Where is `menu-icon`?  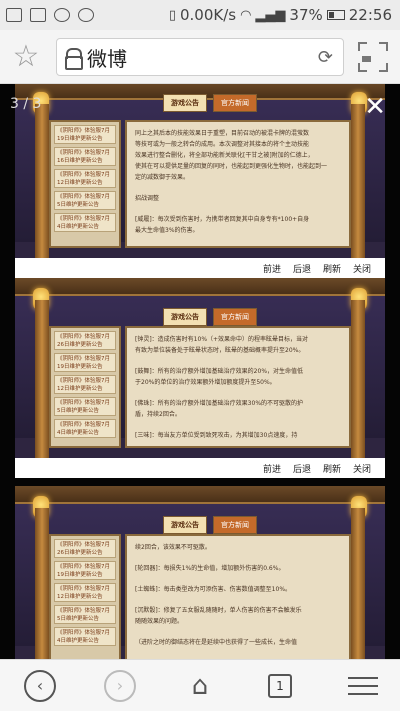
menu-icon is located at coordinates (362, 686).